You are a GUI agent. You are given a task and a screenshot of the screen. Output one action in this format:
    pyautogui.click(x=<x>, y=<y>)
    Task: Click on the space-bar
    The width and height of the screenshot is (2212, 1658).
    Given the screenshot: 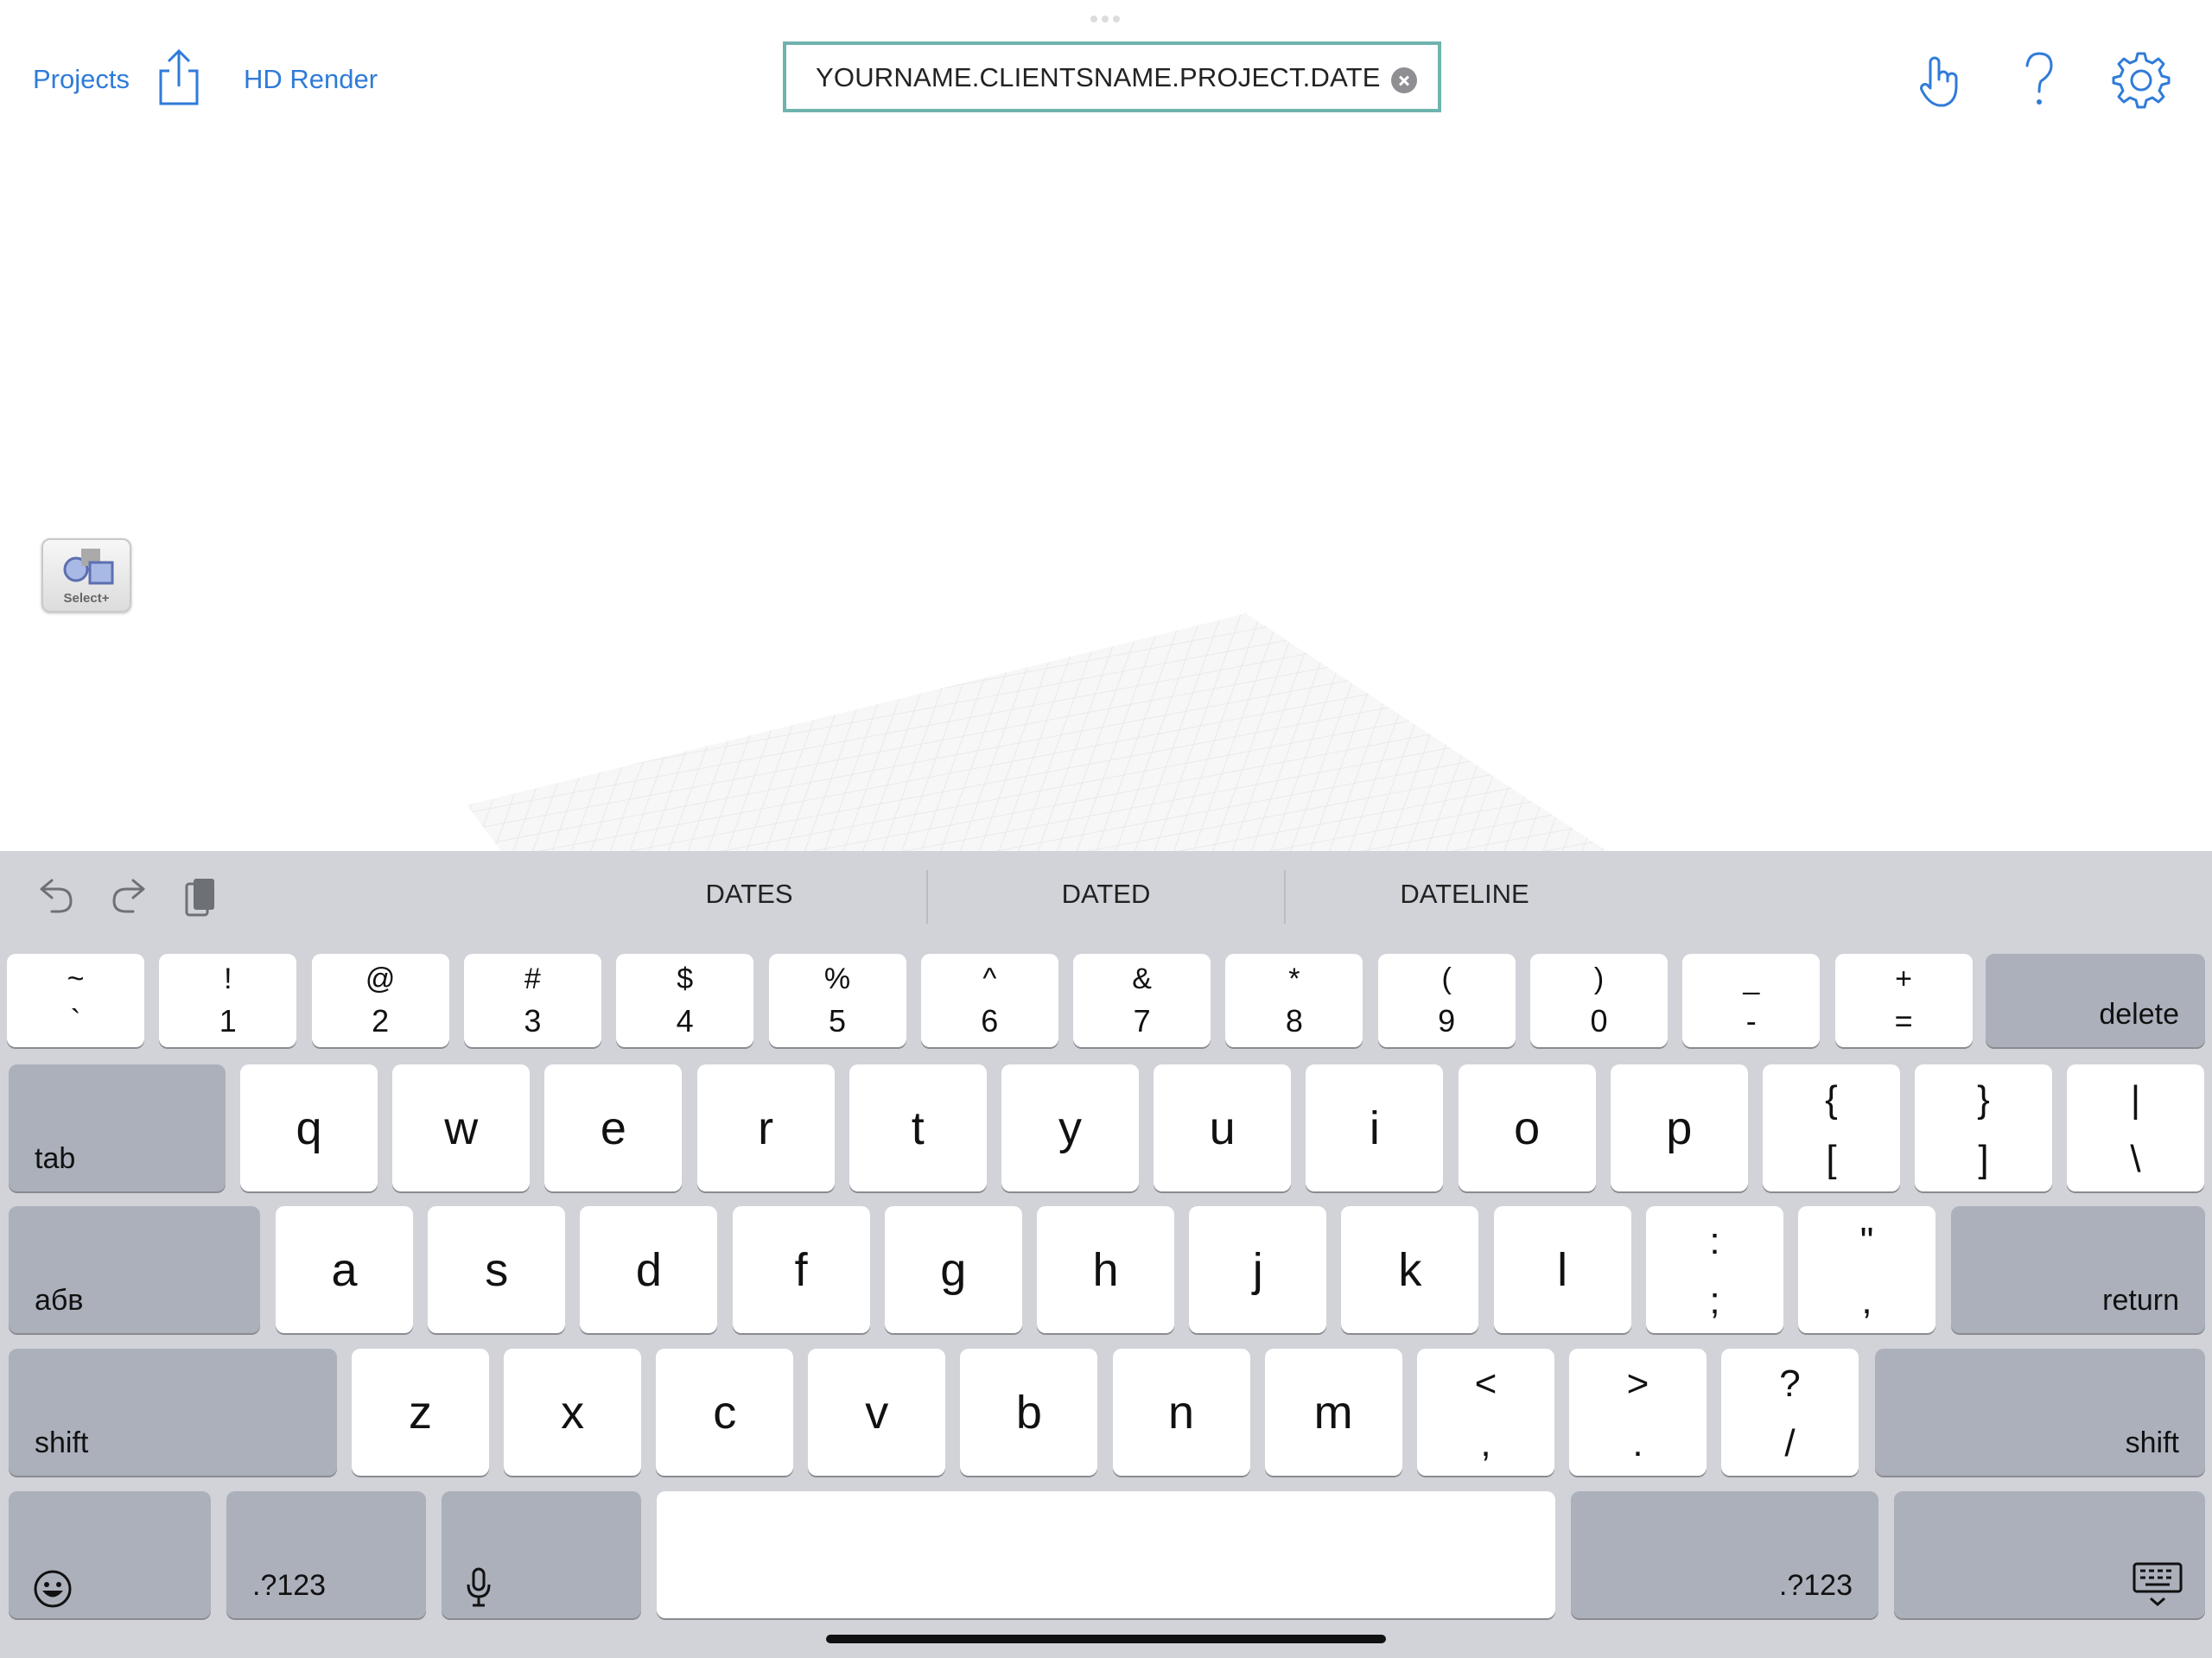 What is the action you would take?
    pyautogui.click(x=1106, y=1554)
    